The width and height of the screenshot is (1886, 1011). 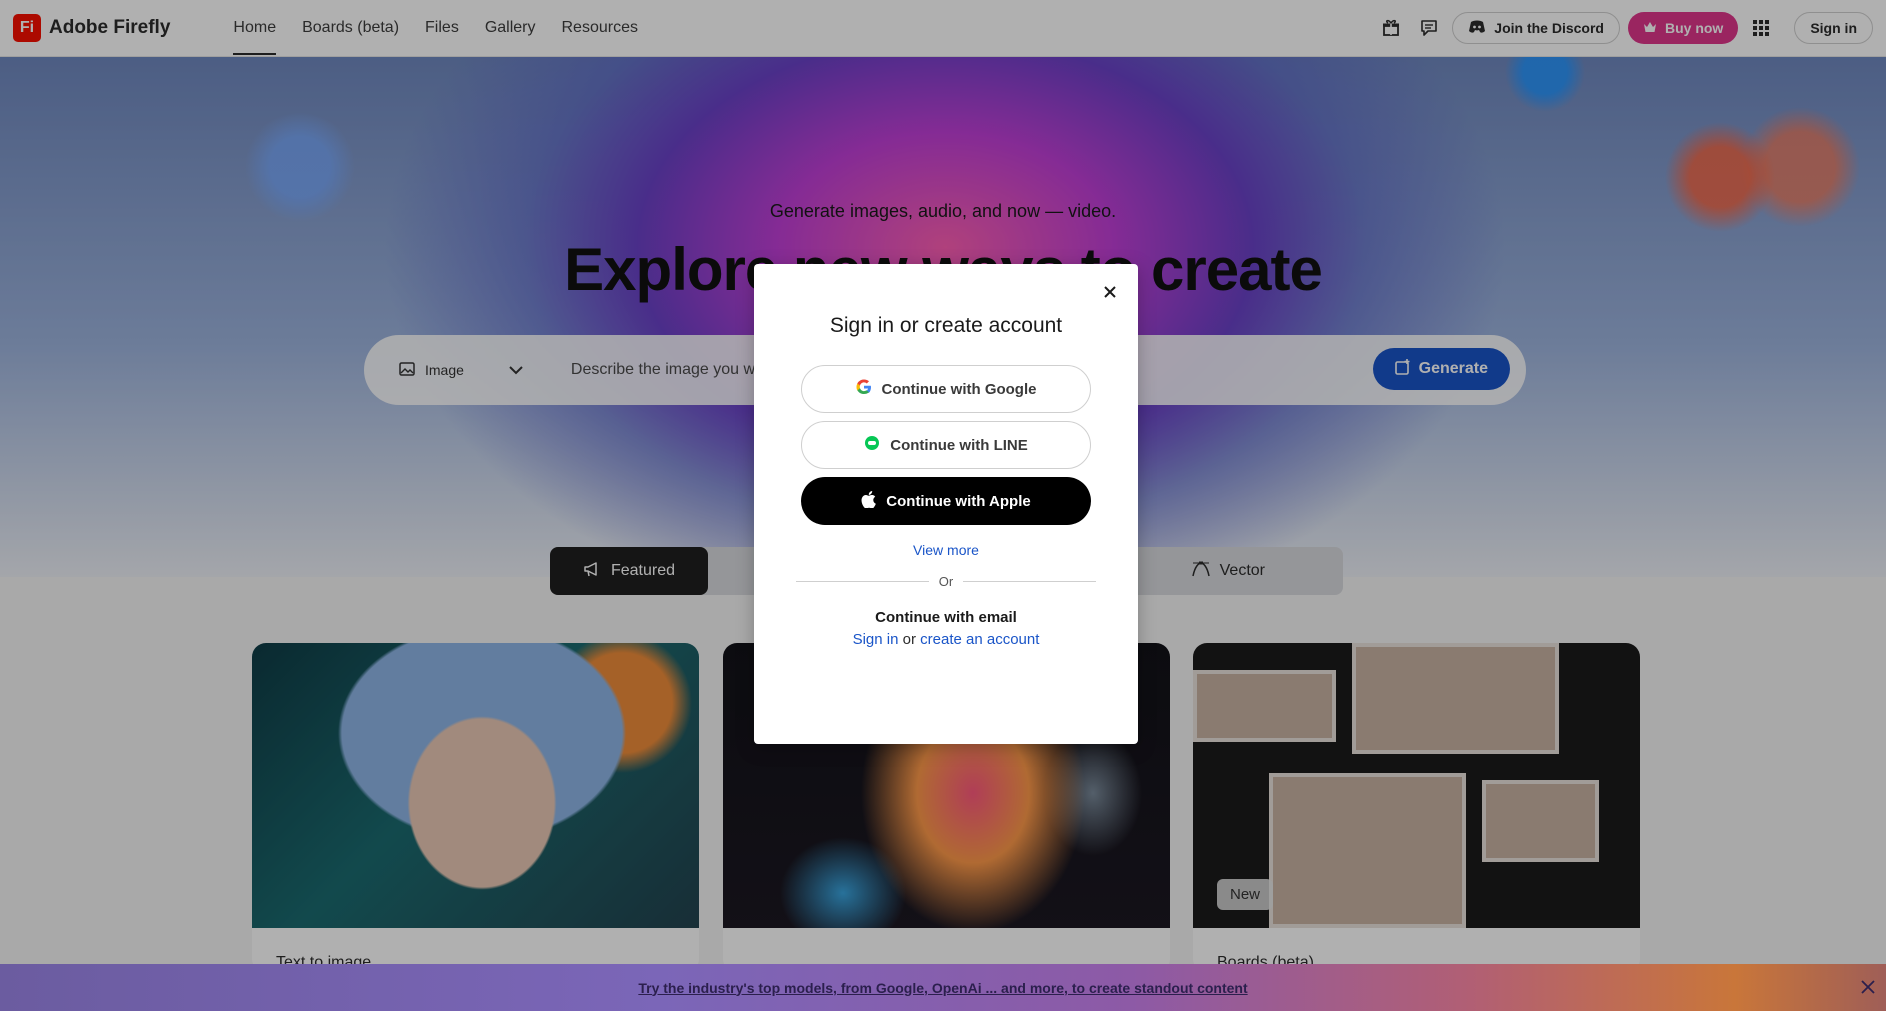 I want to click on continue-with-apple-button: Continue with Apple, so click(x=946, y=501).